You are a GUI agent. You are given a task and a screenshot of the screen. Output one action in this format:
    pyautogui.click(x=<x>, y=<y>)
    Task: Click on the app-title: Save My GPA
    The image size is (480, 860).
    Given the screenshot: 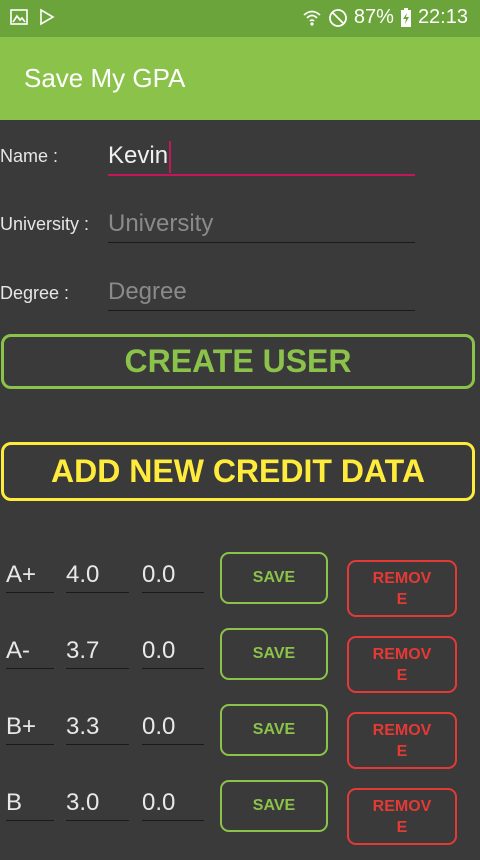 What is the action you would take?
    pyautogui.click(x=105, y=78)
    